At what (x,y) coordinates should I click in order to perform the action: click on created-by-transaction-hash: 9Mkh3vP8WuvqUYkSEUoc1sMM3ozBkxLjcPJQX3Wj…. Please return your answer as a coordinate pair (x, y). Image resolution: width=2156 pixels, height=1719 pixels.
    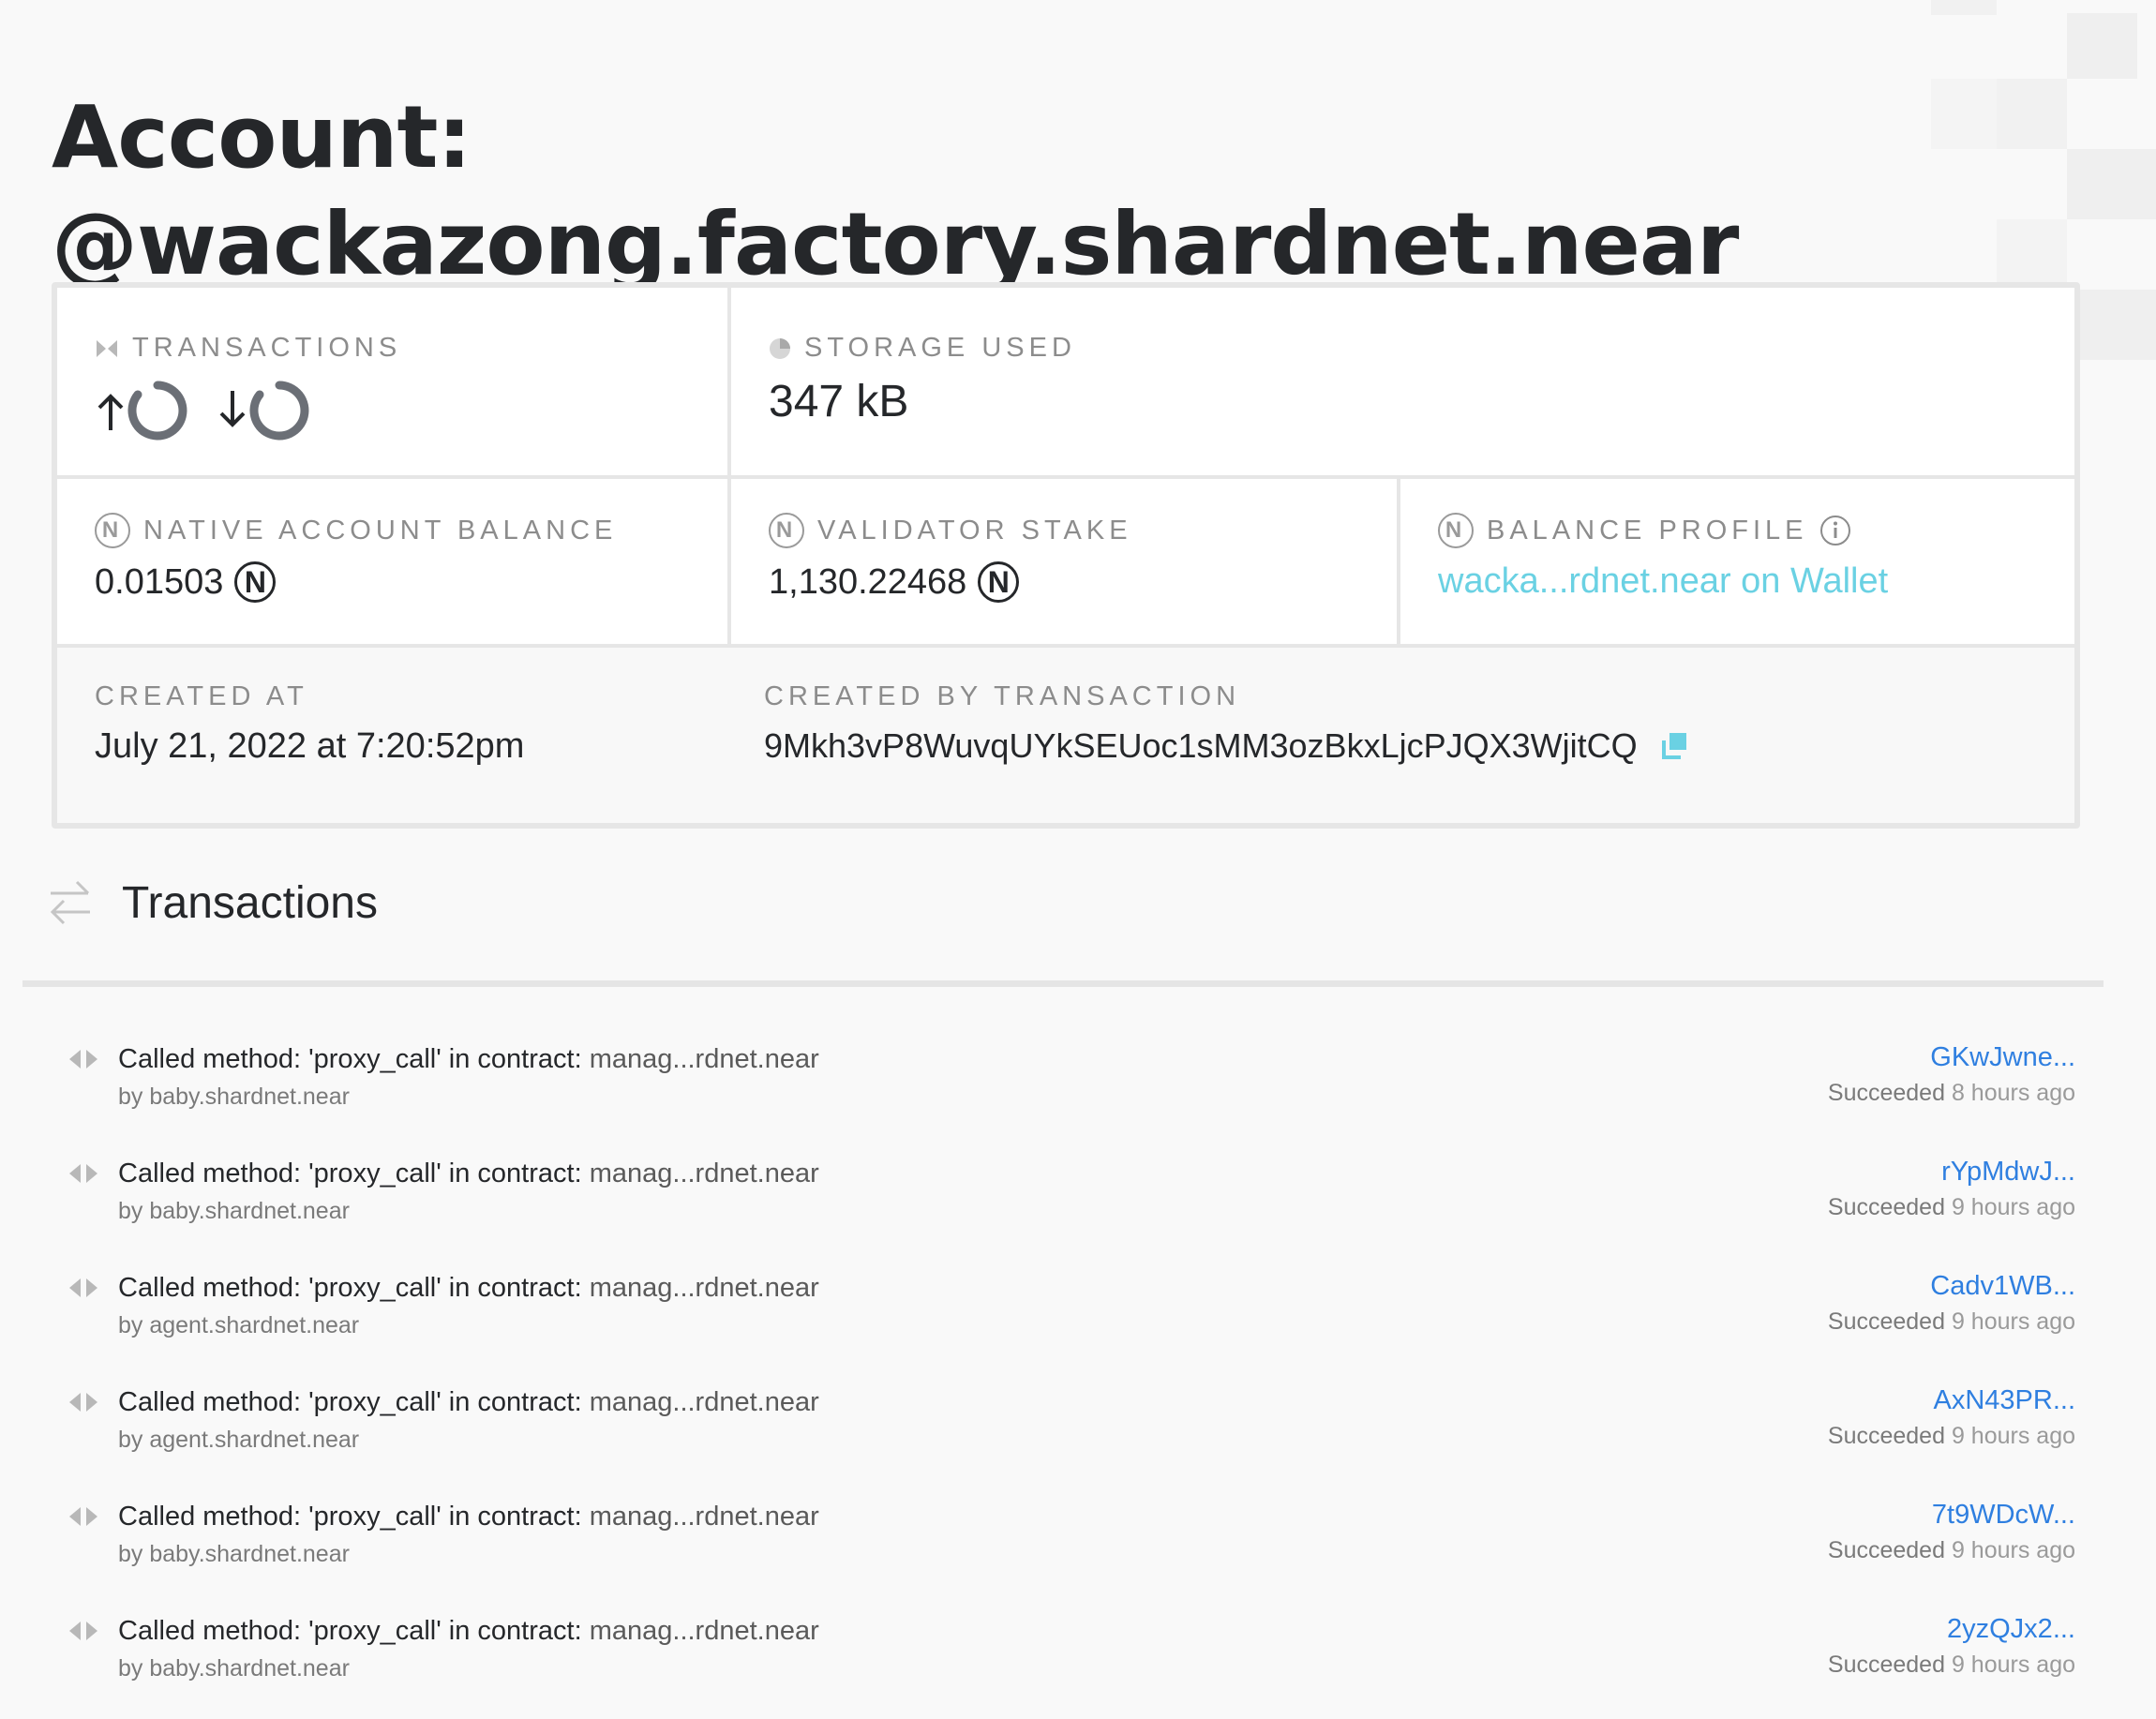
    Looking at the image, I should click on (1201, 746).